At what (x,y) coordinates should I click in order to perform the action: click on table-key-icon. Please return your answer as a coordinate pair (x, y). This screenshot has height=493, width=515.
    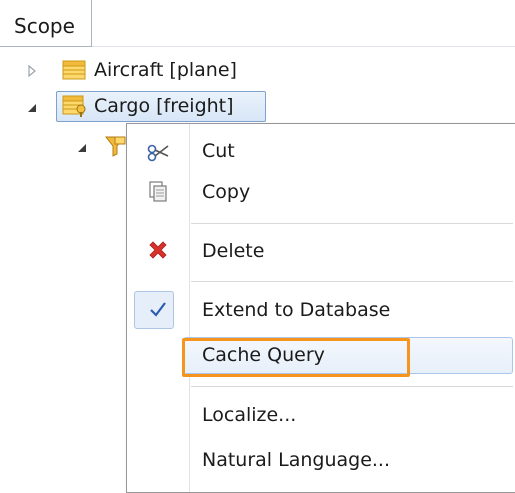
    Looking at the image, I should click on (74, 106).